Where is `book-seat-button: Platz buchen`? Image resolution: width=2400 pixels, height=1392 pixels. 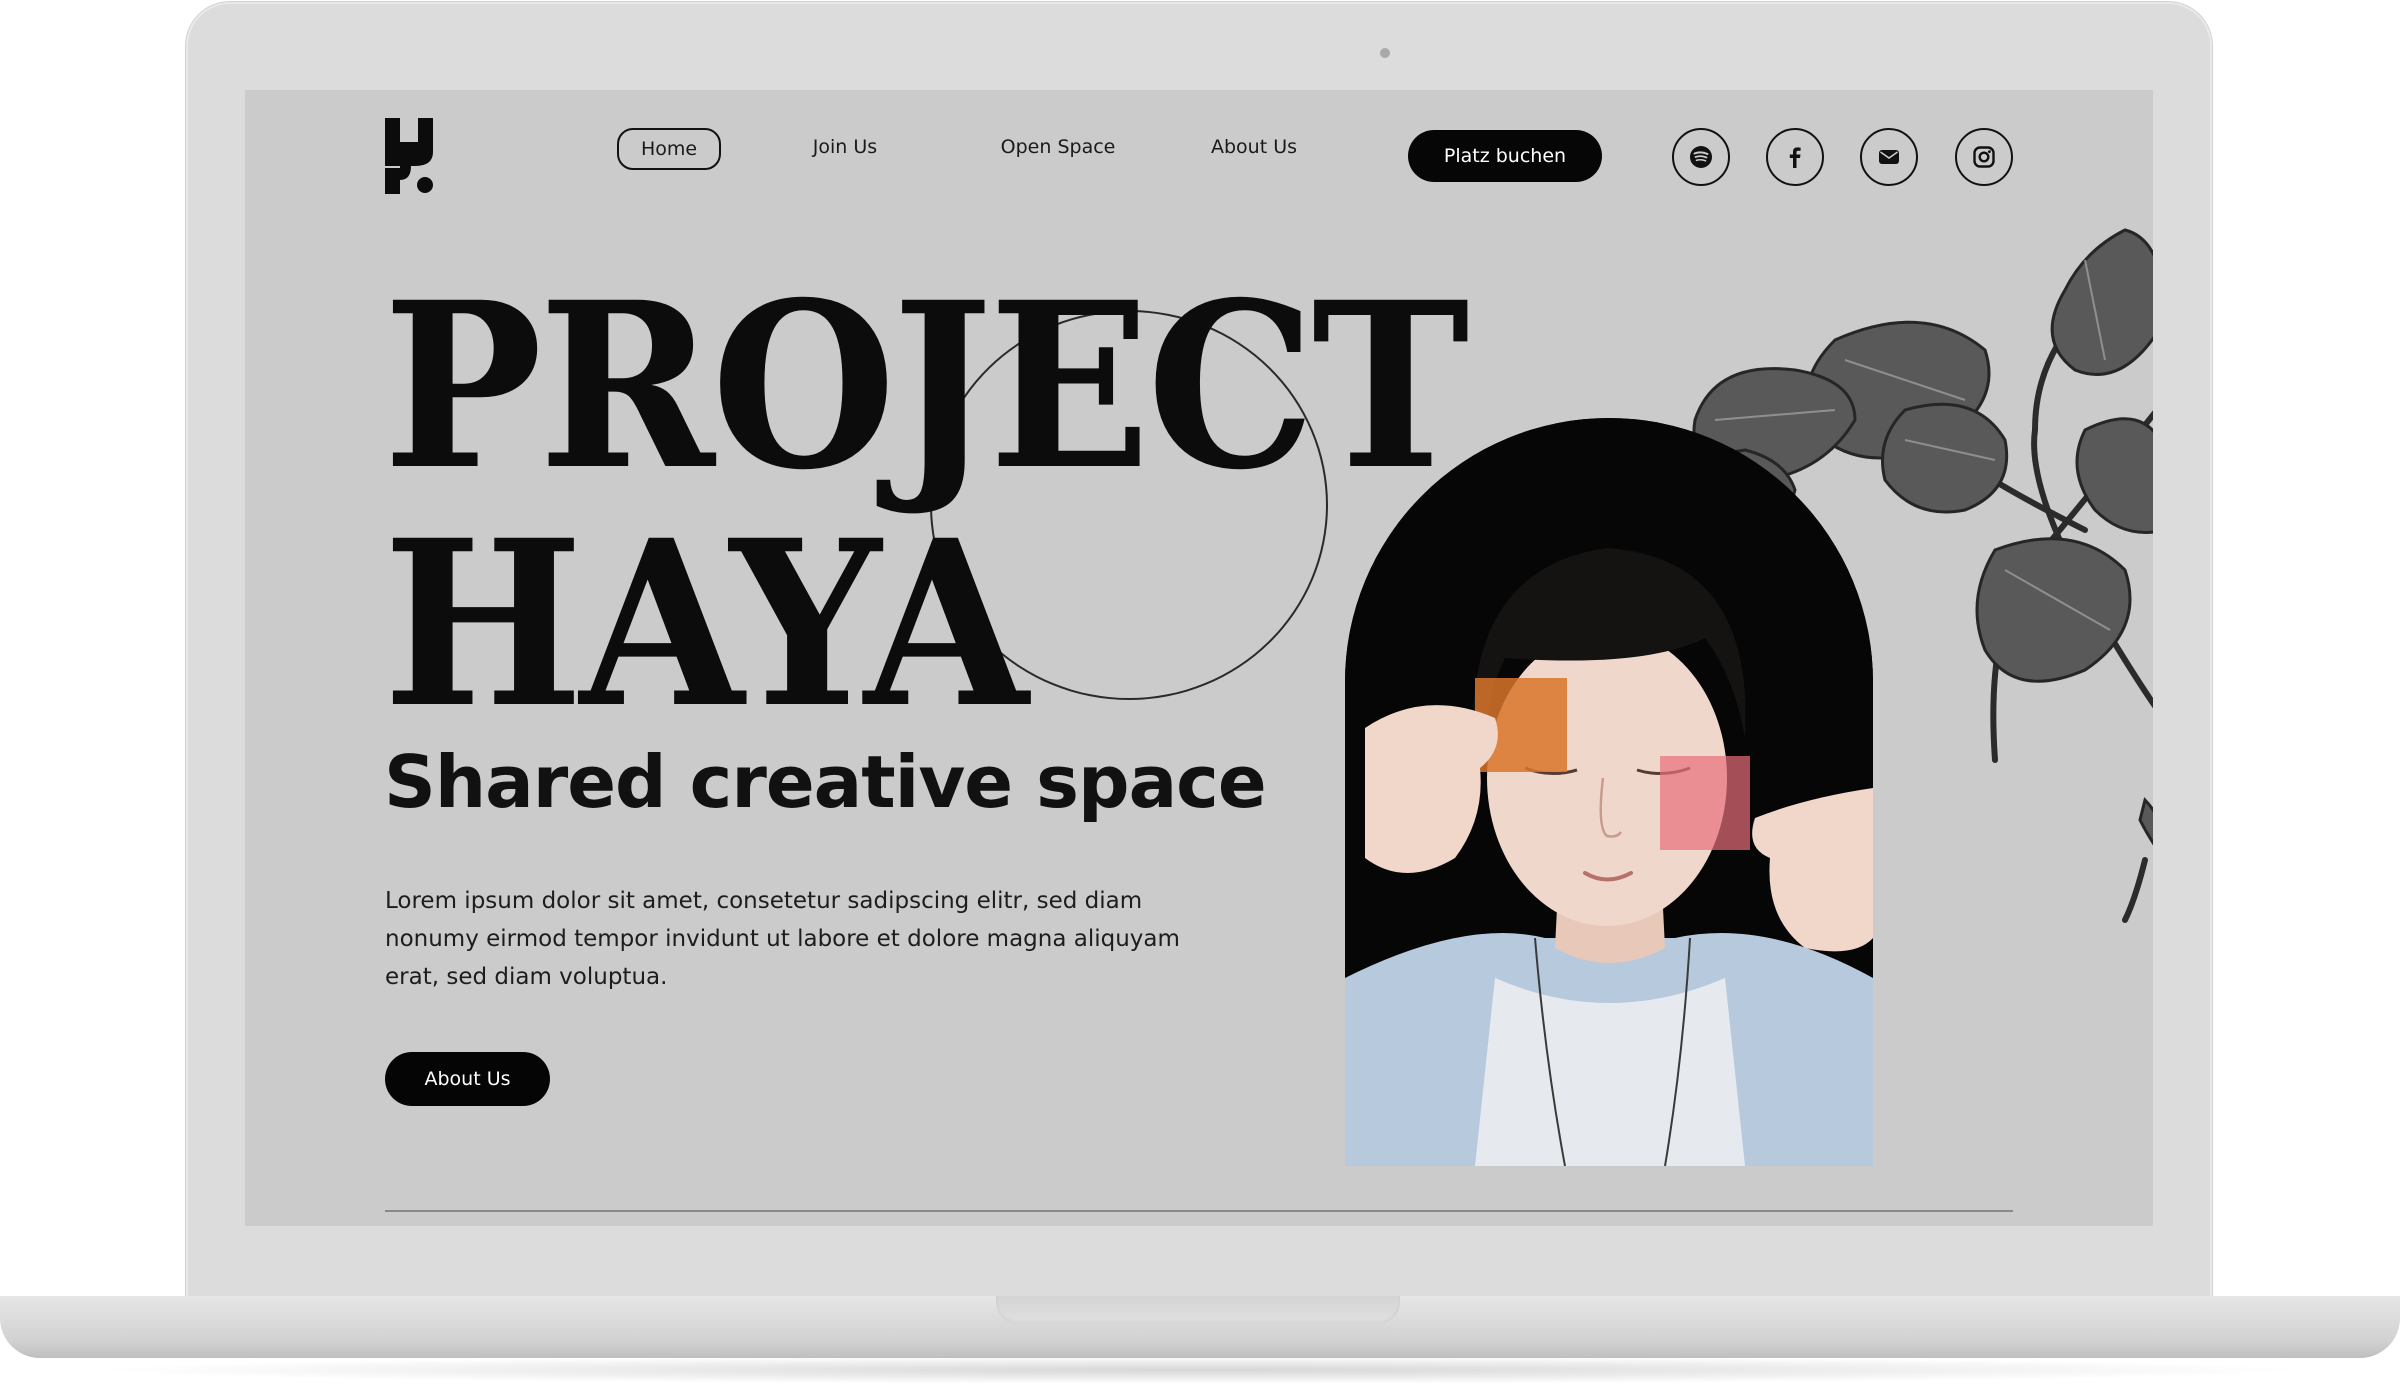
book-seat-button: Platz buchen is located at coordinates (1505, 156).